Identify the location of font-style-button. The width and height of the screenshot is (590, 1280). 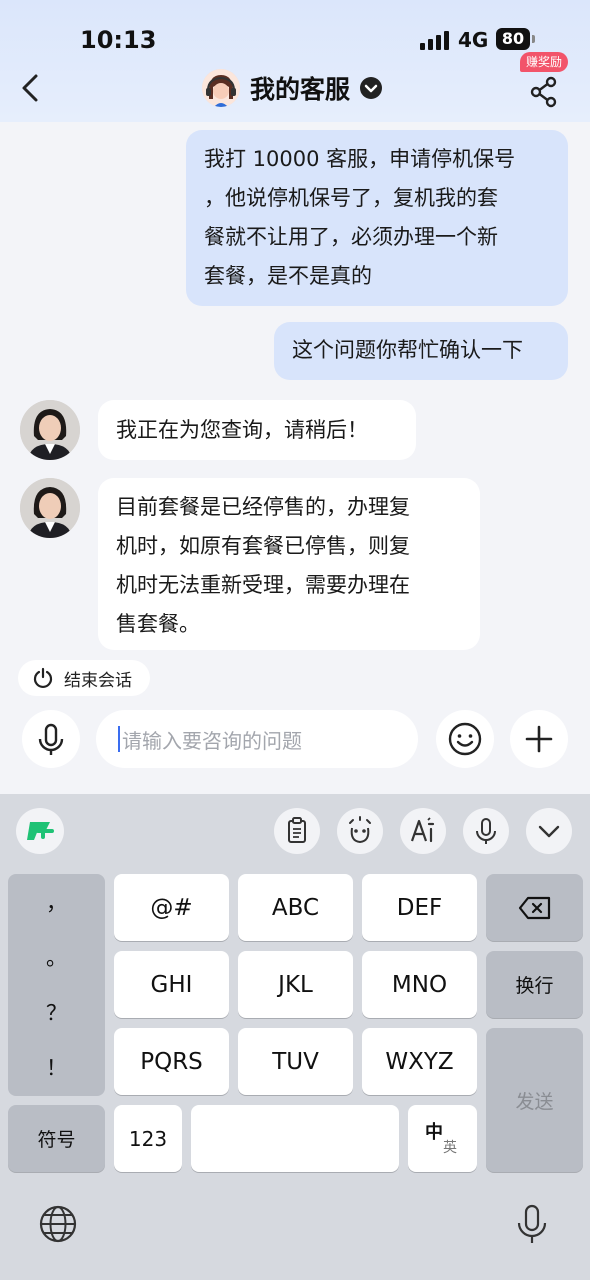
(423, 831).